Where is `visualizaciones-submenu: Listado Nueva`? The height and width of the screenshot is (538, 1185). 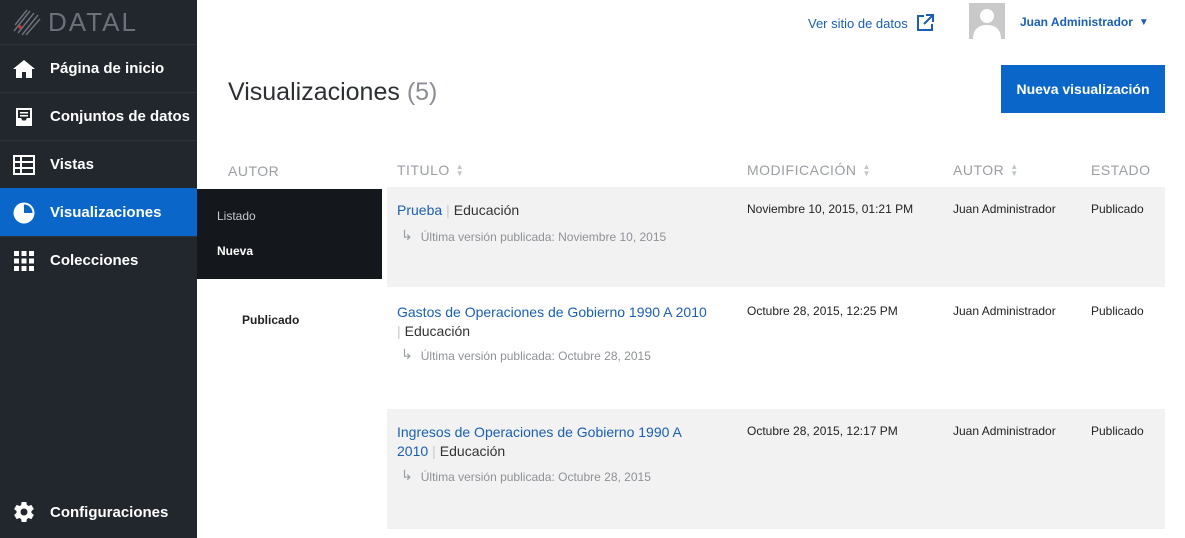
visualizaciones-submenu: Listado Nueva is located at coordinates (289, 234).